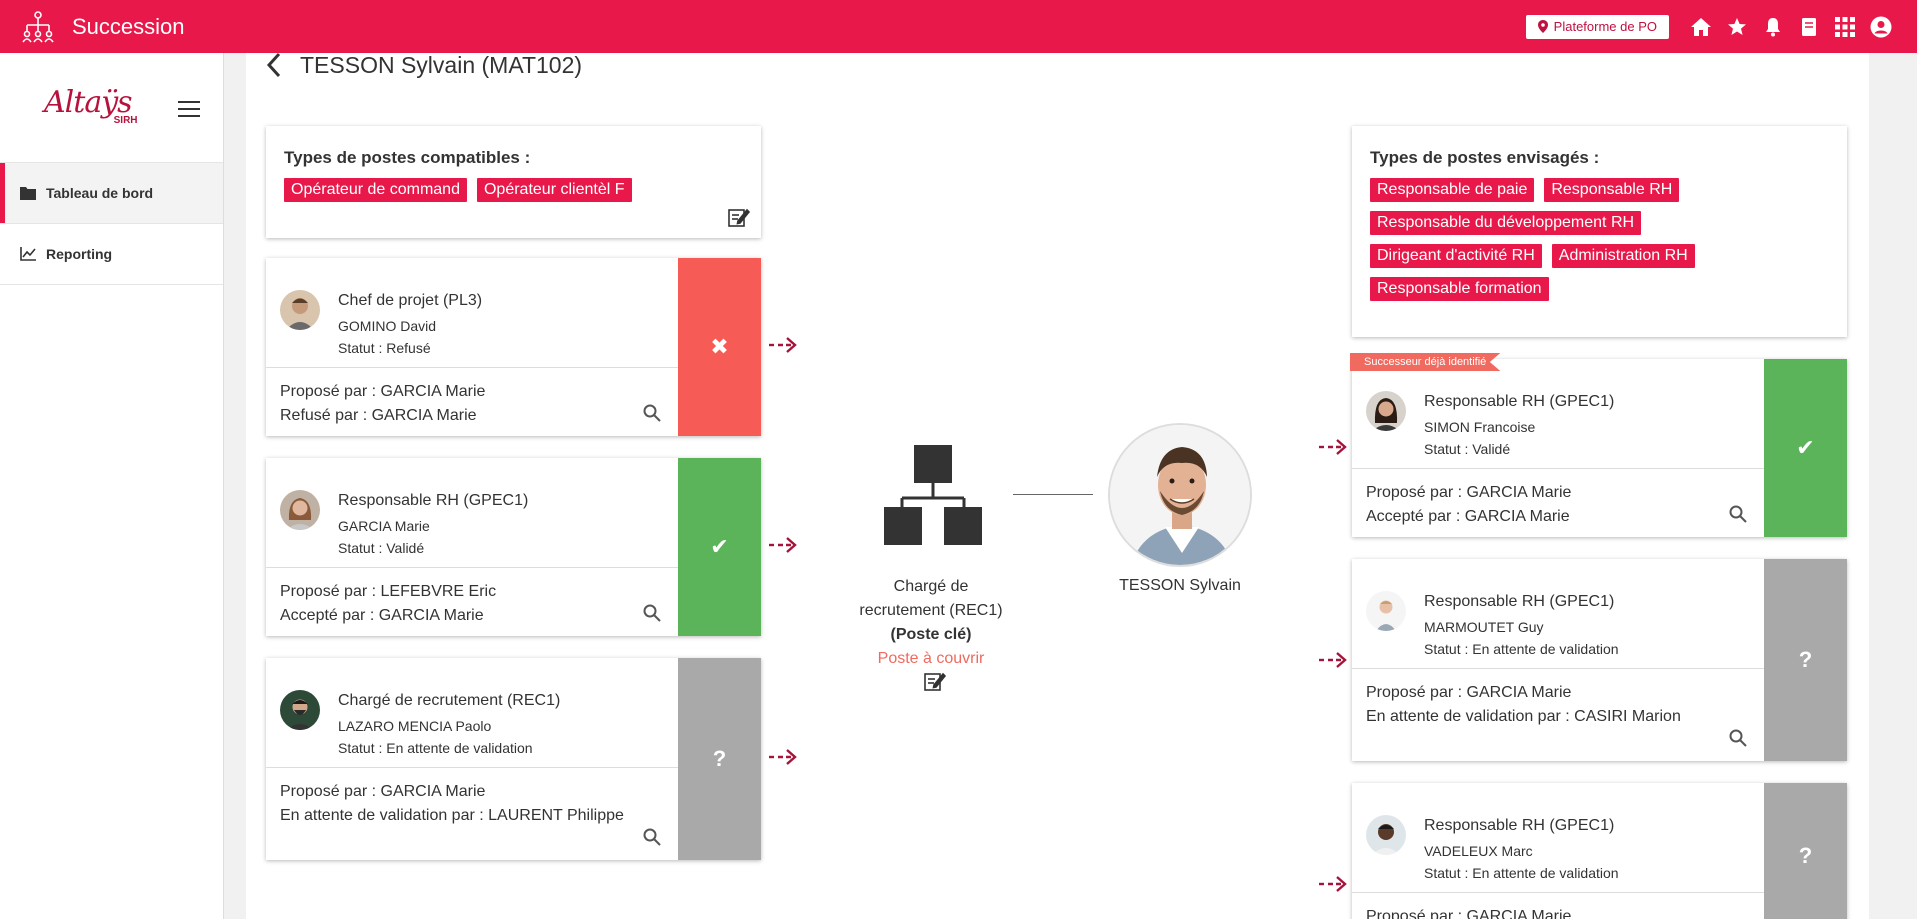  I want to click on sidebar-item-label: Reporting, so click(79, 254).